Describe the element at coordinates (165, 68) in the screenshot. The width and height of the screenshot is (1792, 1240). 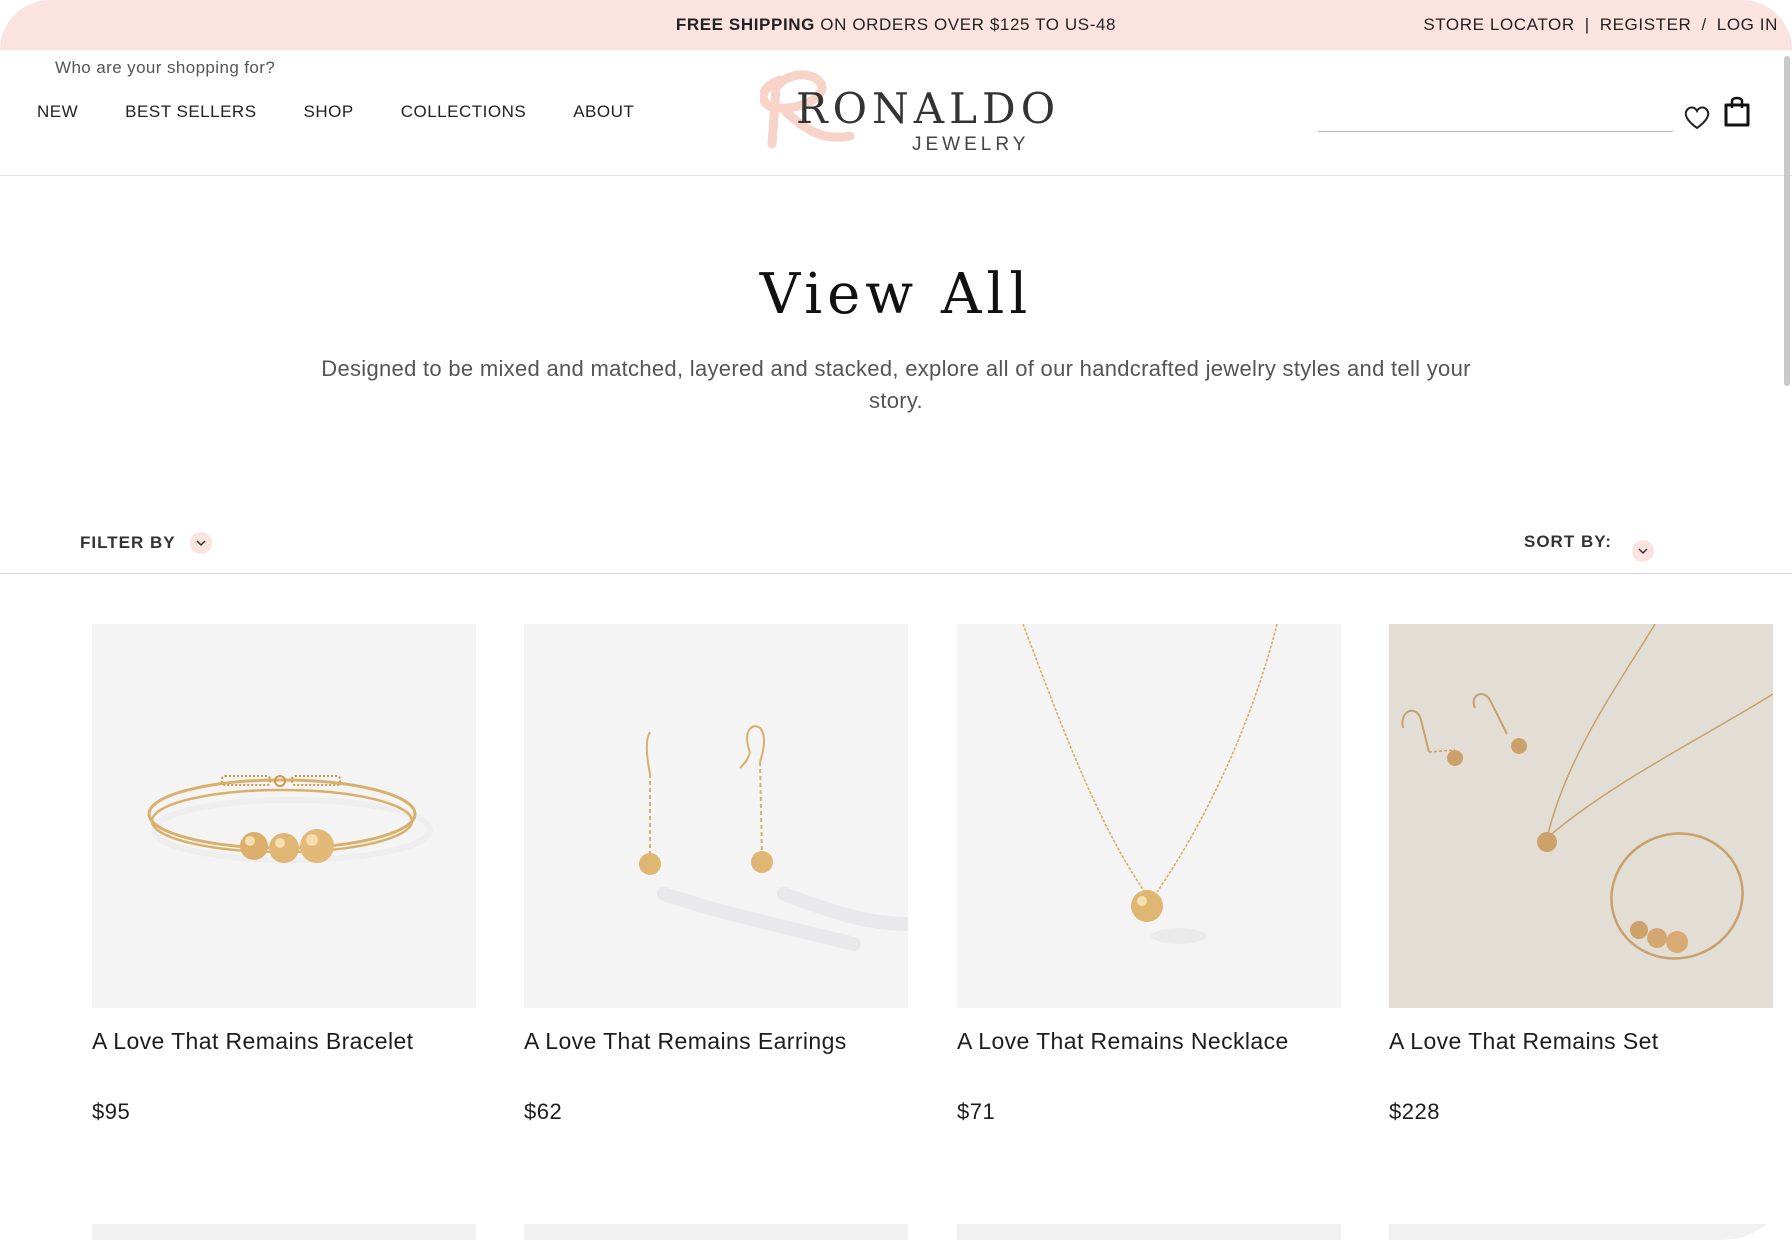
I see `shop-for-prompt: Who are your shopping for?` at that location.